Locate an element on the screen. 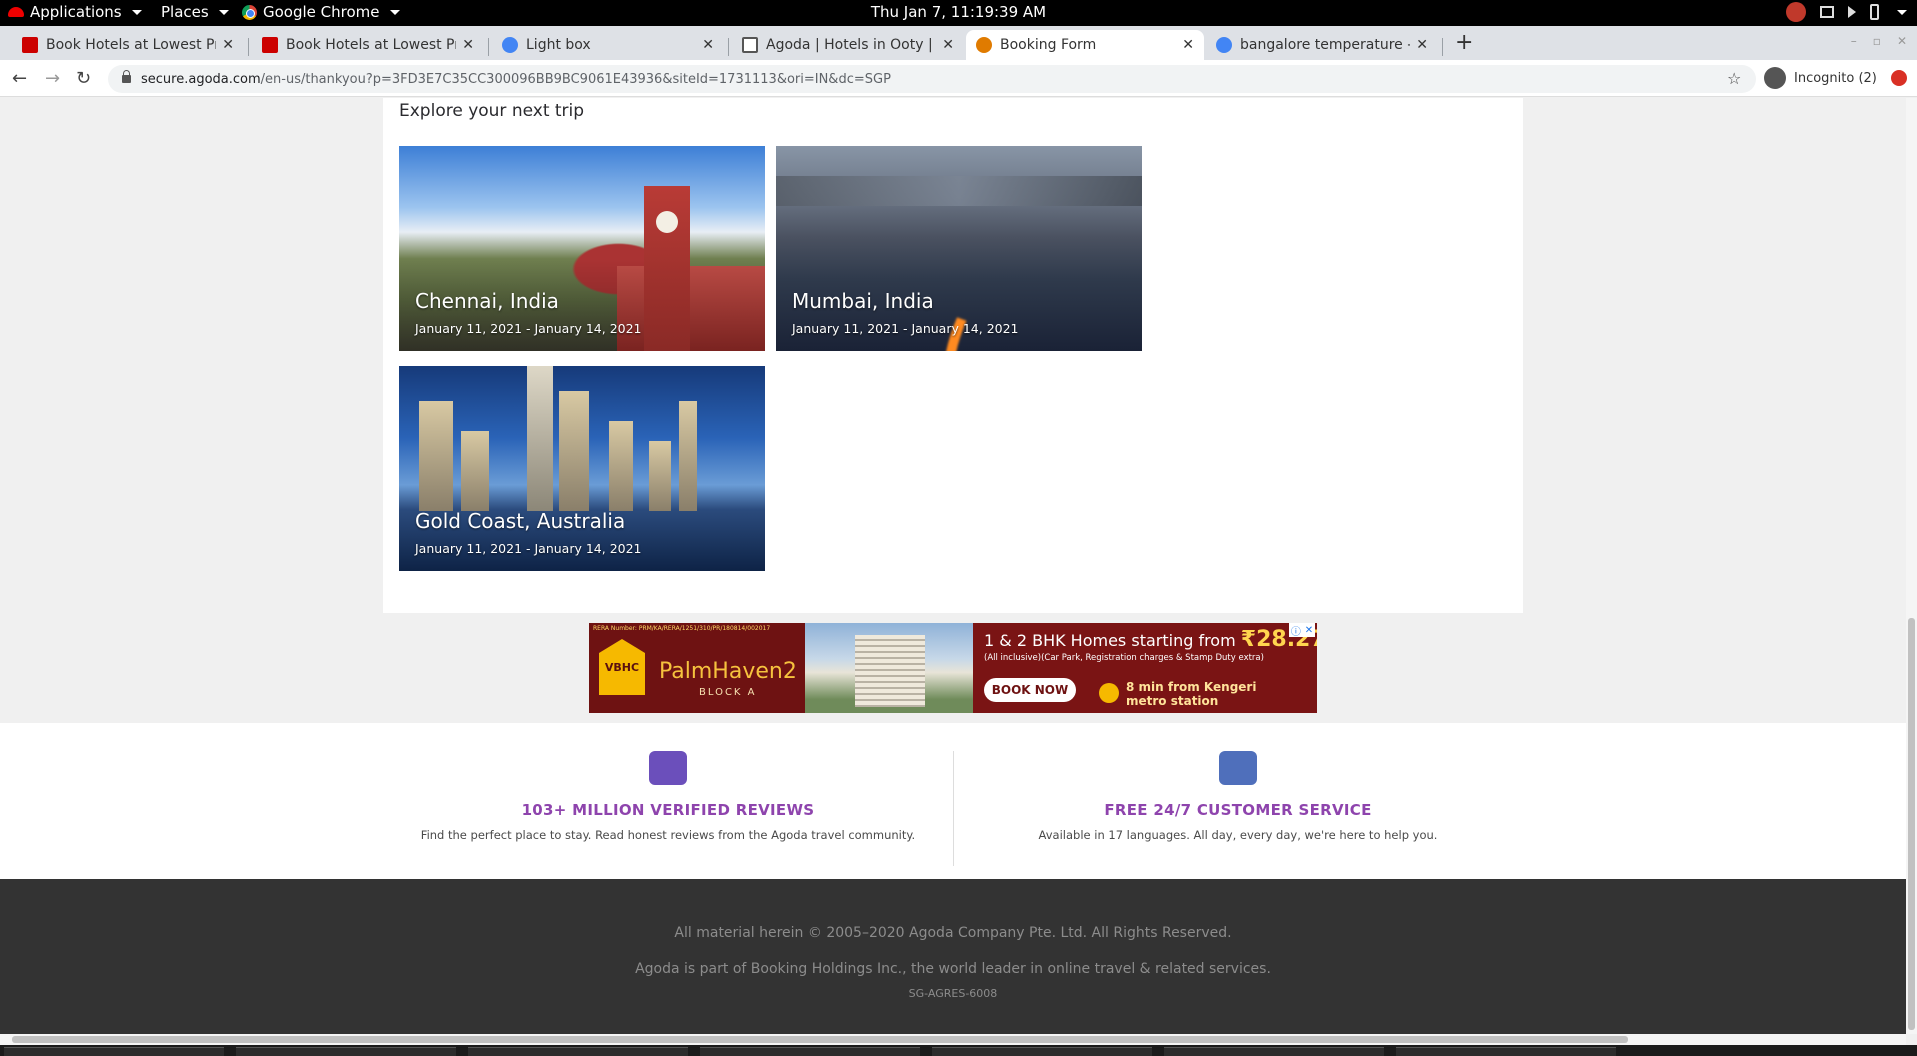 Image resolution: width=1917 pixels, height=1056 pixels. chrome-menu-update-icon is located at coordinates (1899, 78).